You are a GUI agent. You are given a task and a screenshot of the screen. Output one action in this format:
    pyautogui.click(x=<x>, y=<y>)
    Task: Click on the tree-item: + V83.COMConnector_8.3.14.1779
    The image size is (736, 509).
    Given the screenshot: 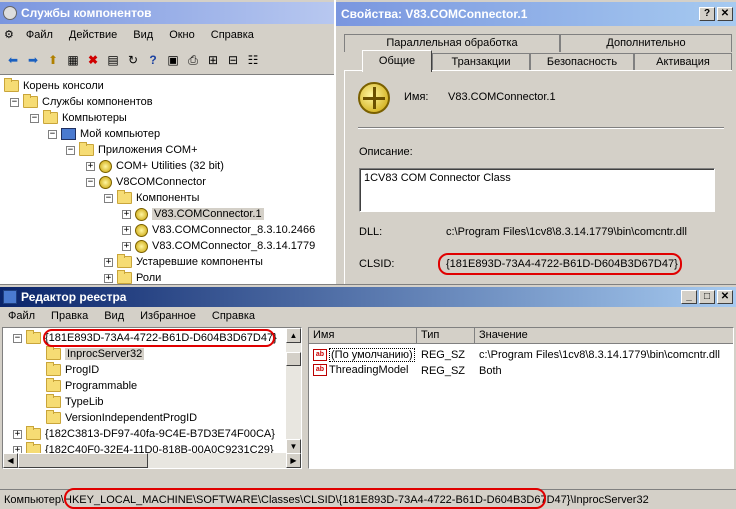 What is the action you would take?
    pyautogui.click(x=218, y=246)
    